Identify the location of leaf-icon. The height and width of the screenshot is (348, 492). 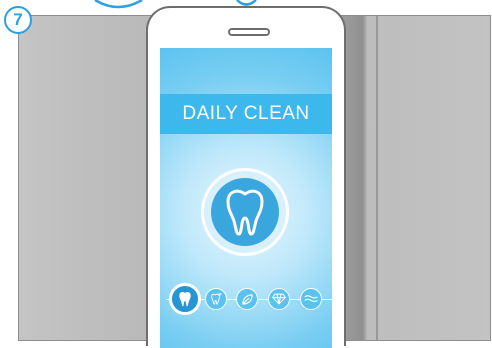
(247, 299).